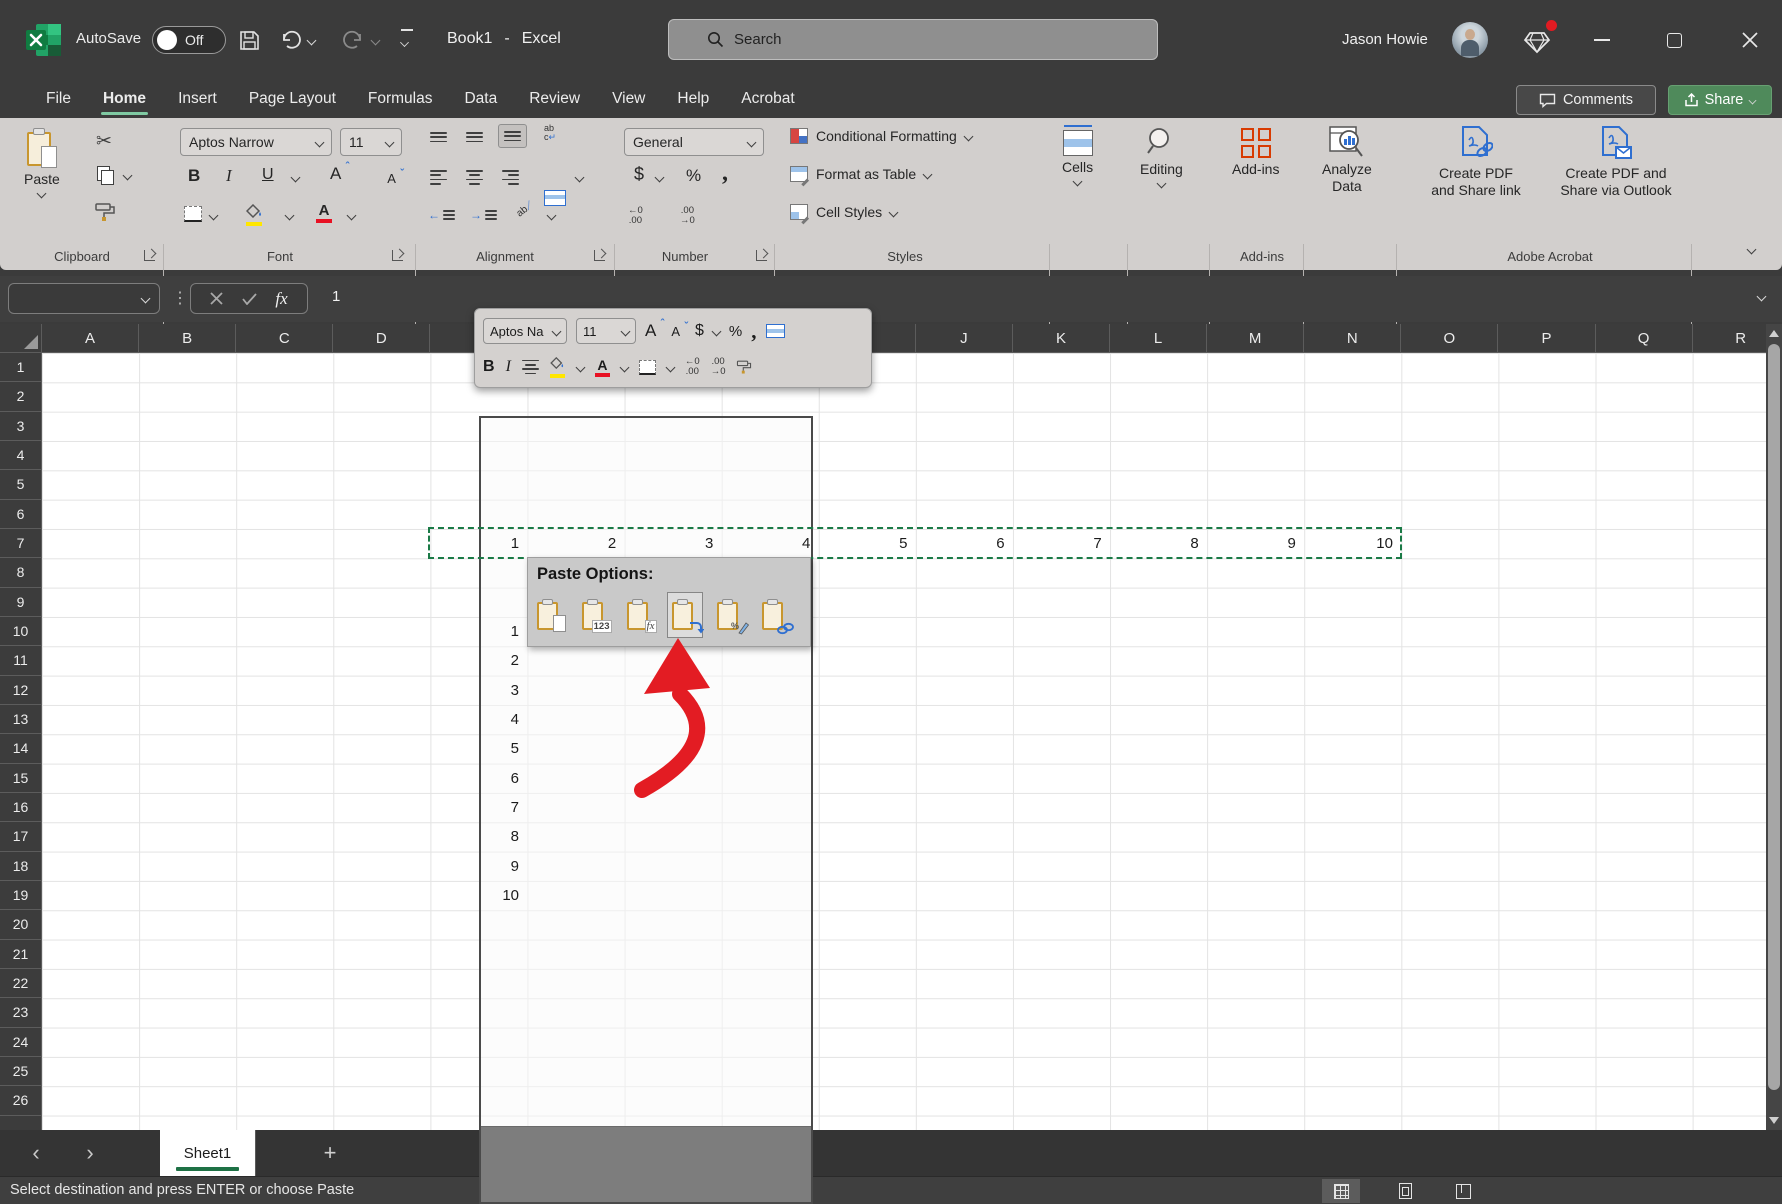 This screenshot has height=1204, width=1782. Describe the element at coordinates (1161, 157) in the screenshot. I see `editing-button: Editing` at that location.